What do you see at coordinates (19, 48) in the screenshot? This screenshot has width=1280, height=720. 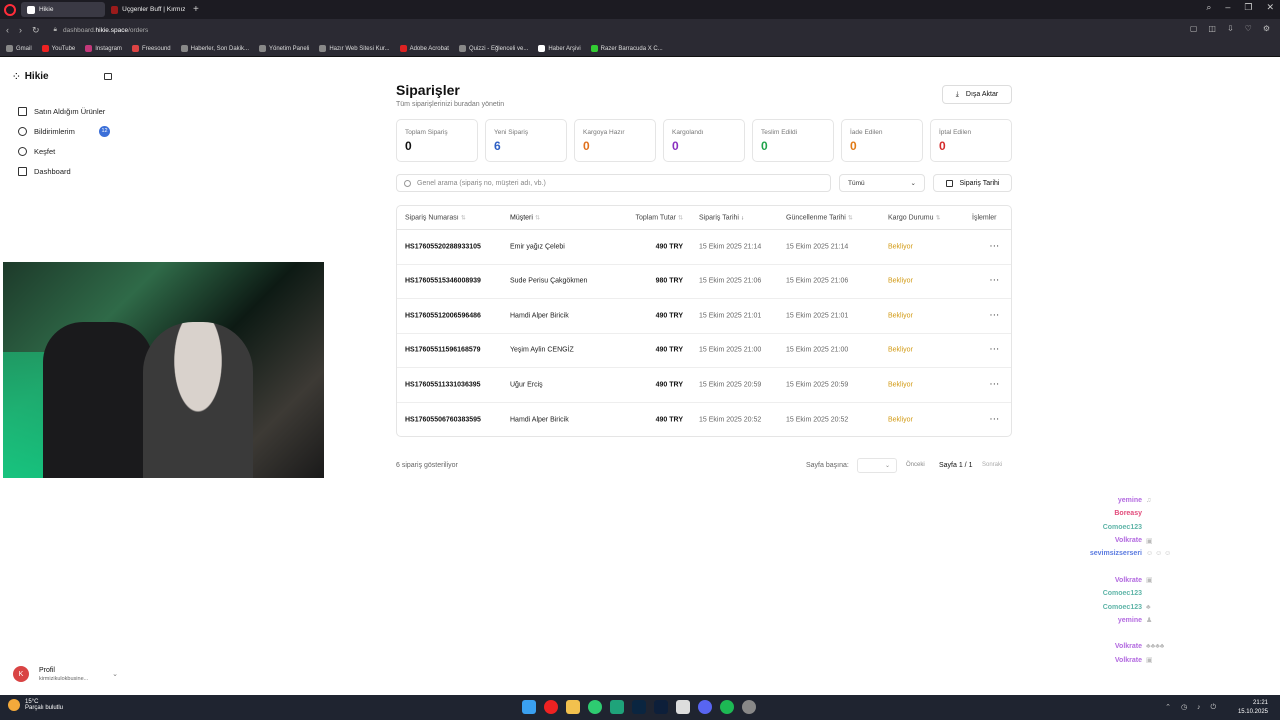 I see `bookmark-gmail: Gmail` at bounding box center [19, 48].